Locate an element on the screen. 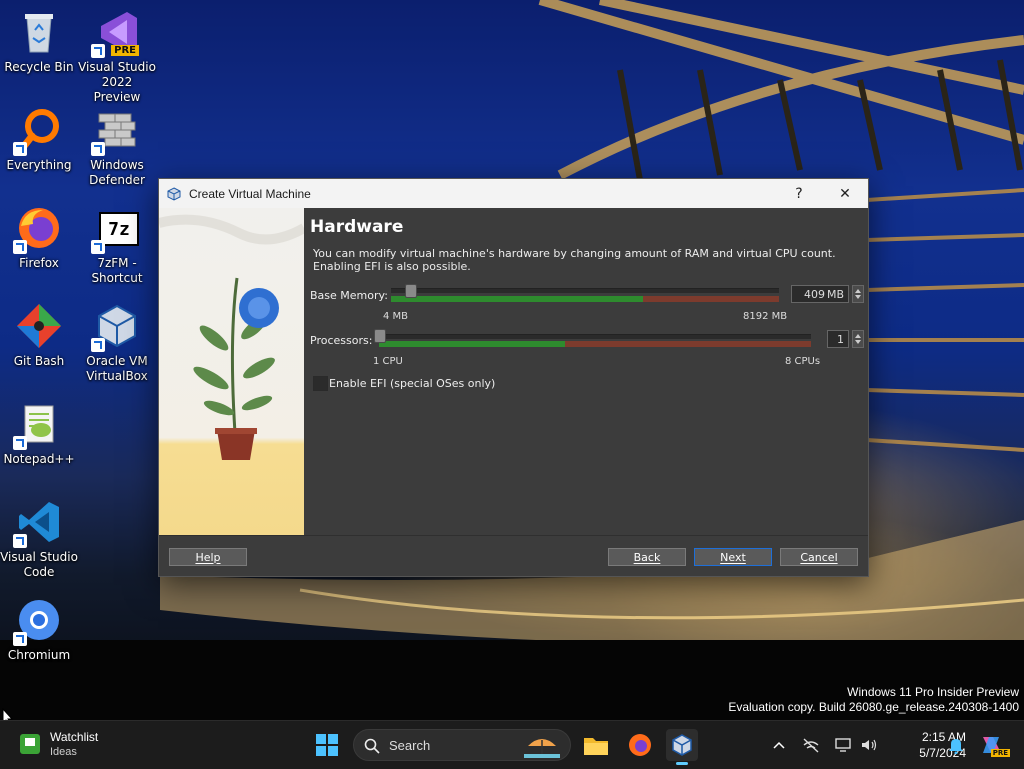  monitor-icon is located at coordinates (843, 745).